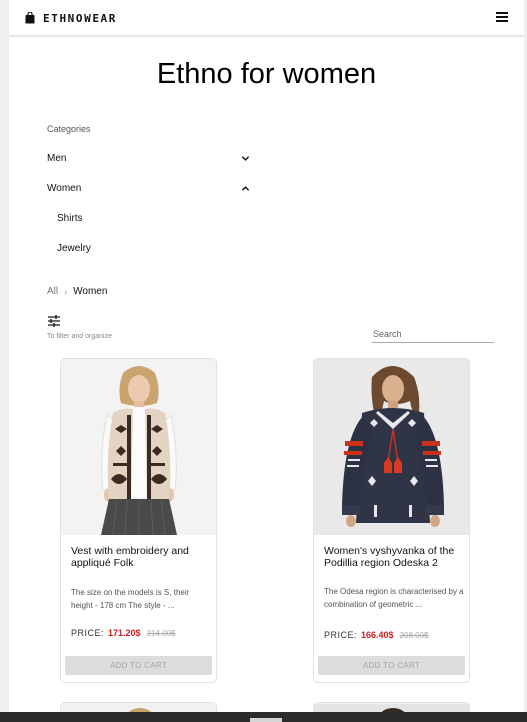 The image size is (527, 722). What do you see at coordinates (70, 218) in the screenshot?
I see `subcategory-shirts: Shirts` at bounding box center [70, 218].